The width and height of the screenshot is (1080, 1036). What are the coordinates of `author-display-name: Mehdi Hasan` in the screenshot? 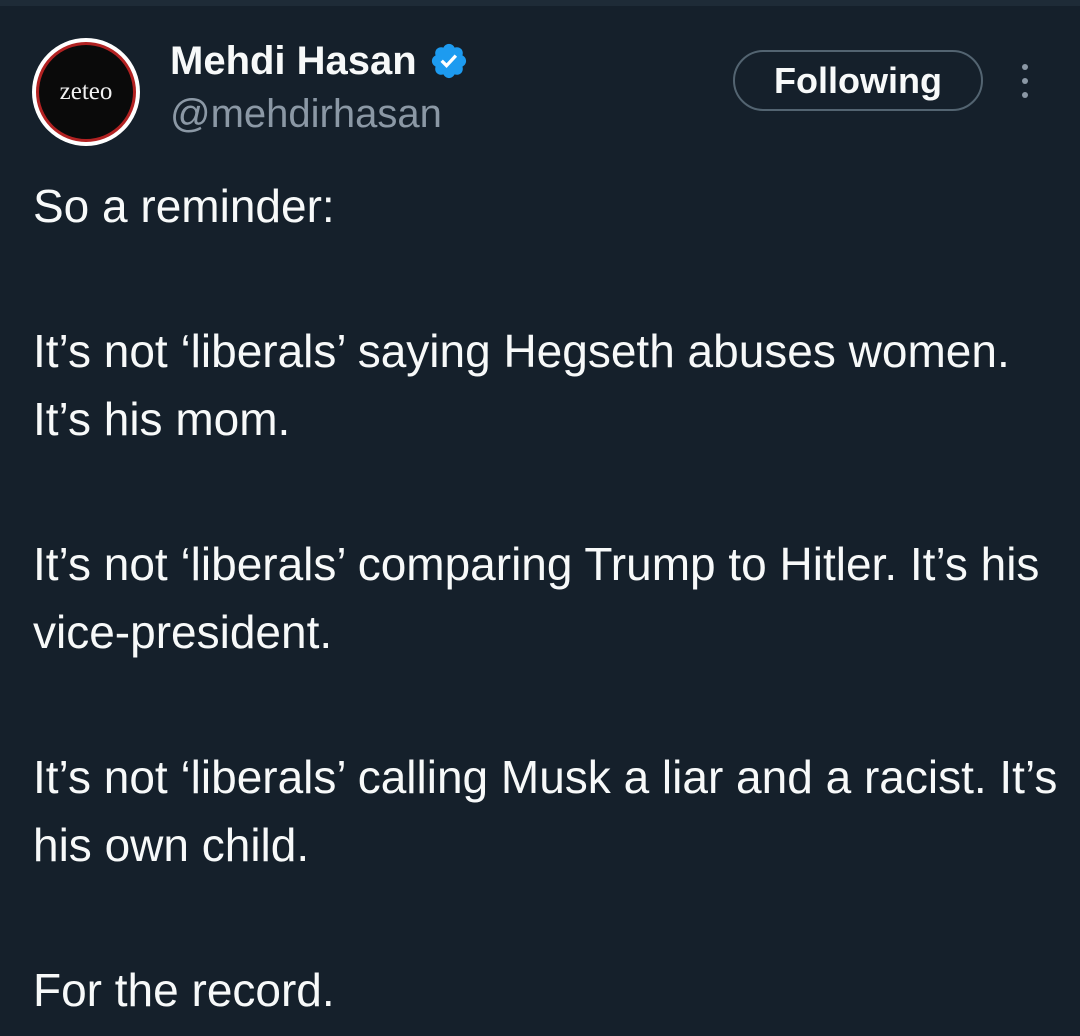 It's located at (293, 61).